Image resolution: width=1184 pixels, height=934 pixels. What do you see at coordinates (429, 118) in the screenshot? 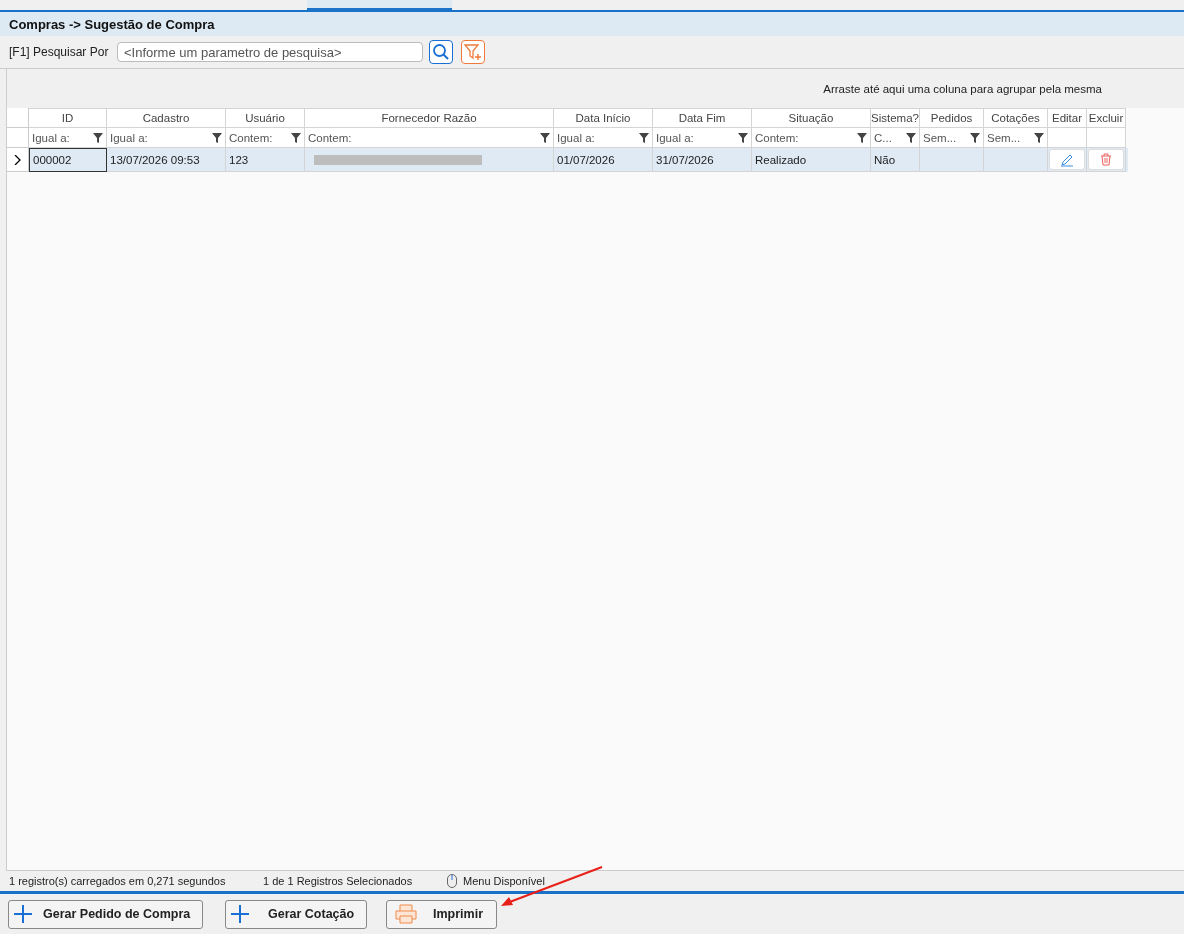
I see `column-header: Fornecedor Razão` at bounding box center [429, 118].